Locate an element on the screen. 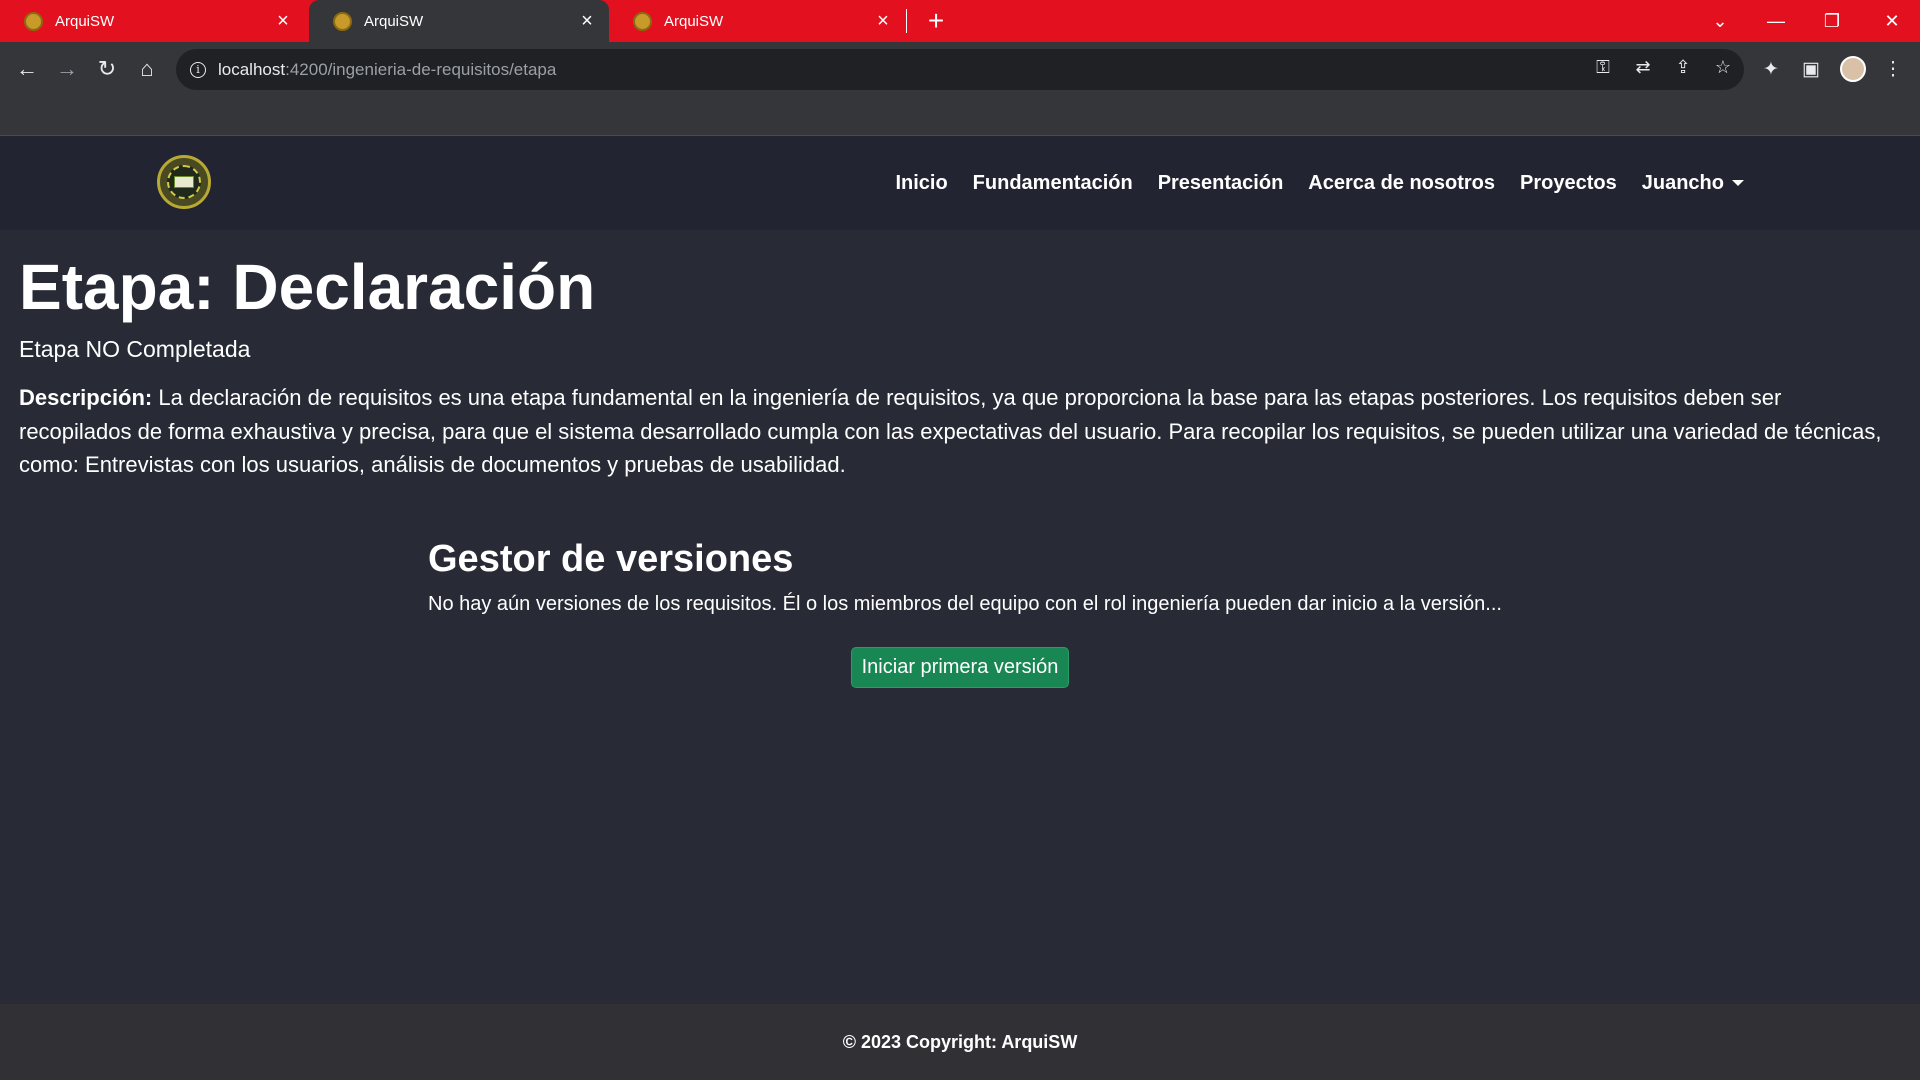  side-panel-icon: ▣ is located at coordinates (1811, 69).